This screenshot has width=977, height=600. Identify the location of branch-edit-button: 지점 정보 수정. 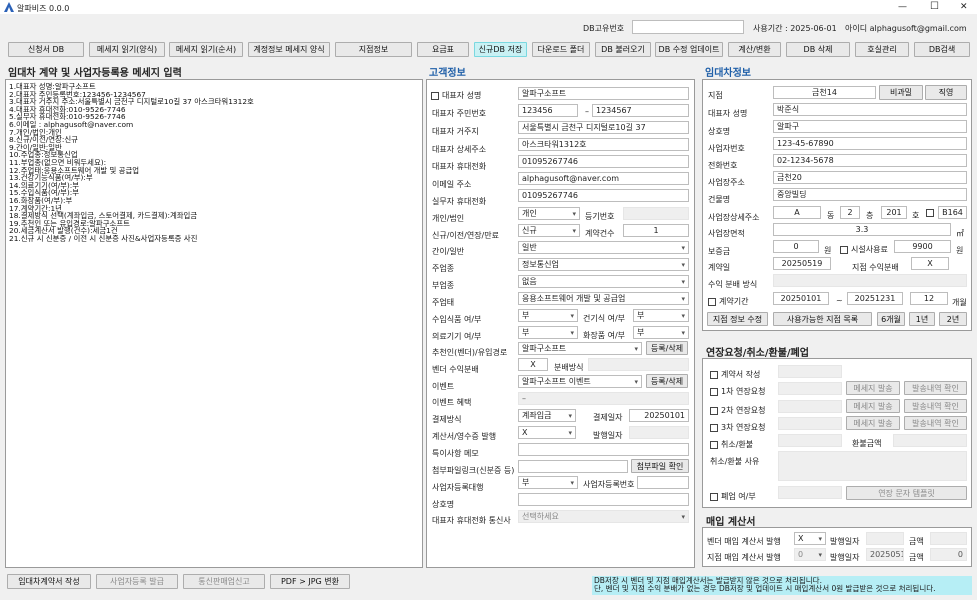
(737, 319).